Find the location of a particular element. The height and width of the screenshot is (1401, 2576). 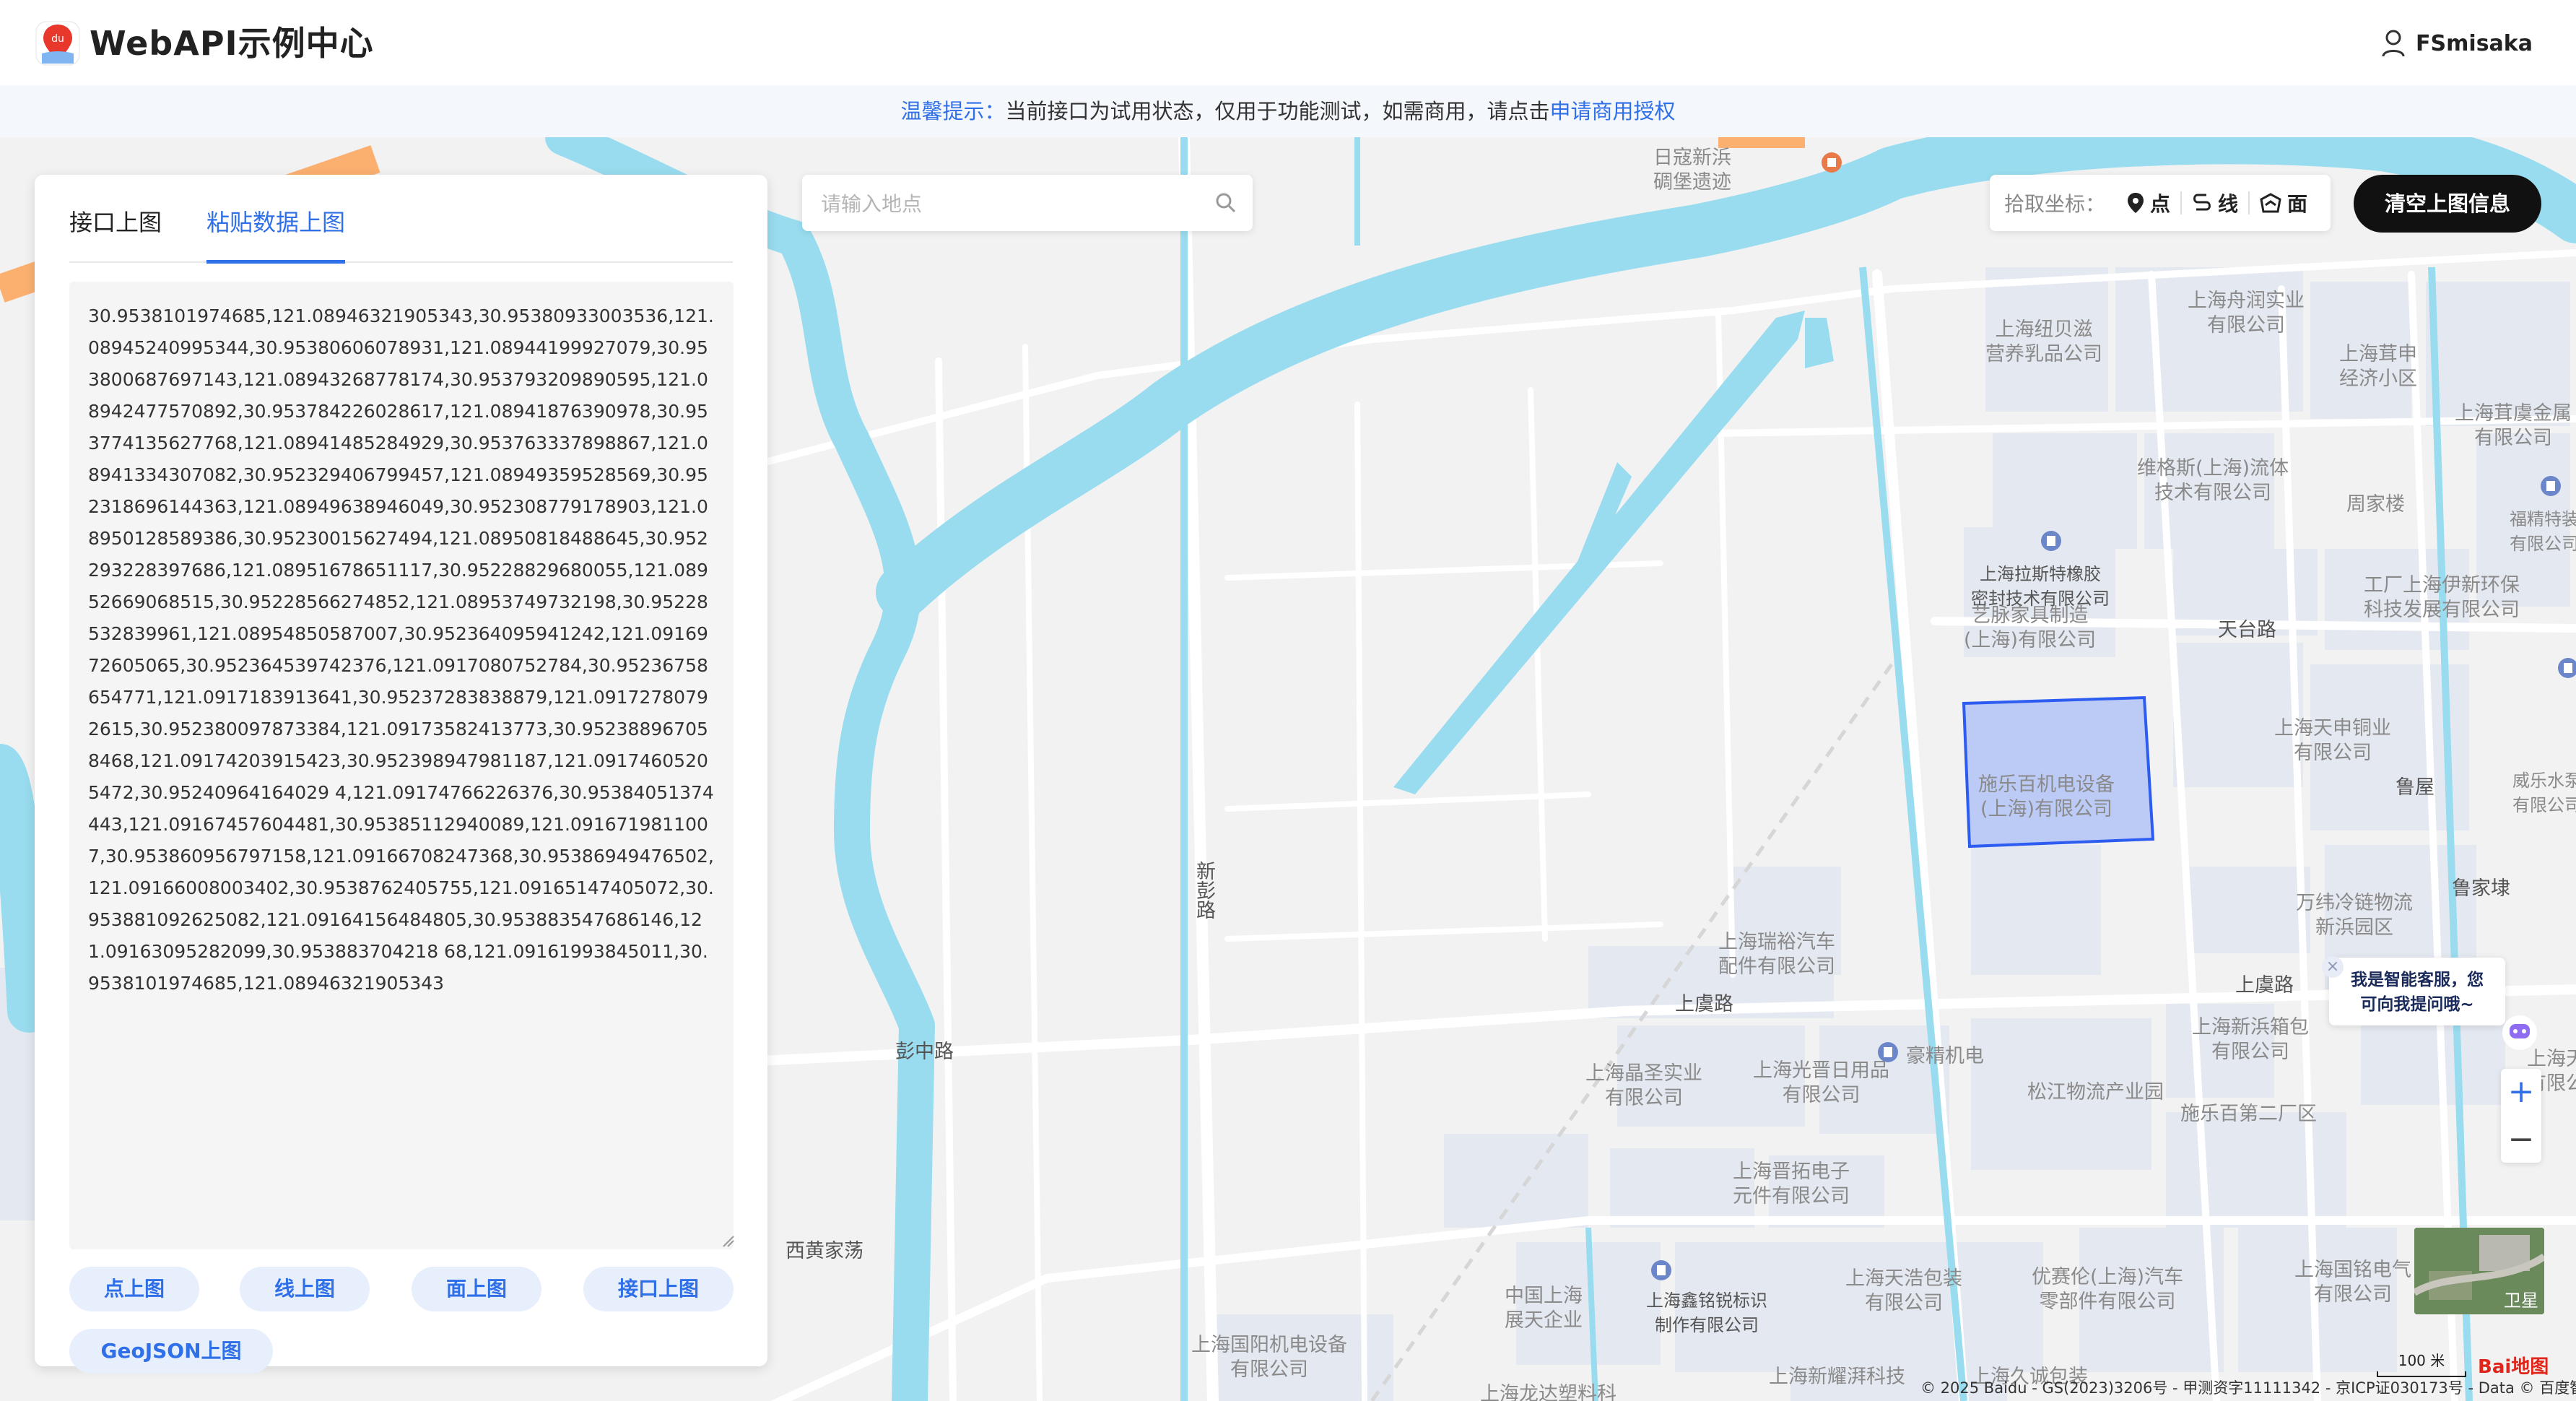

zoom-out-button: − is located at coordinates (2521, 1139).